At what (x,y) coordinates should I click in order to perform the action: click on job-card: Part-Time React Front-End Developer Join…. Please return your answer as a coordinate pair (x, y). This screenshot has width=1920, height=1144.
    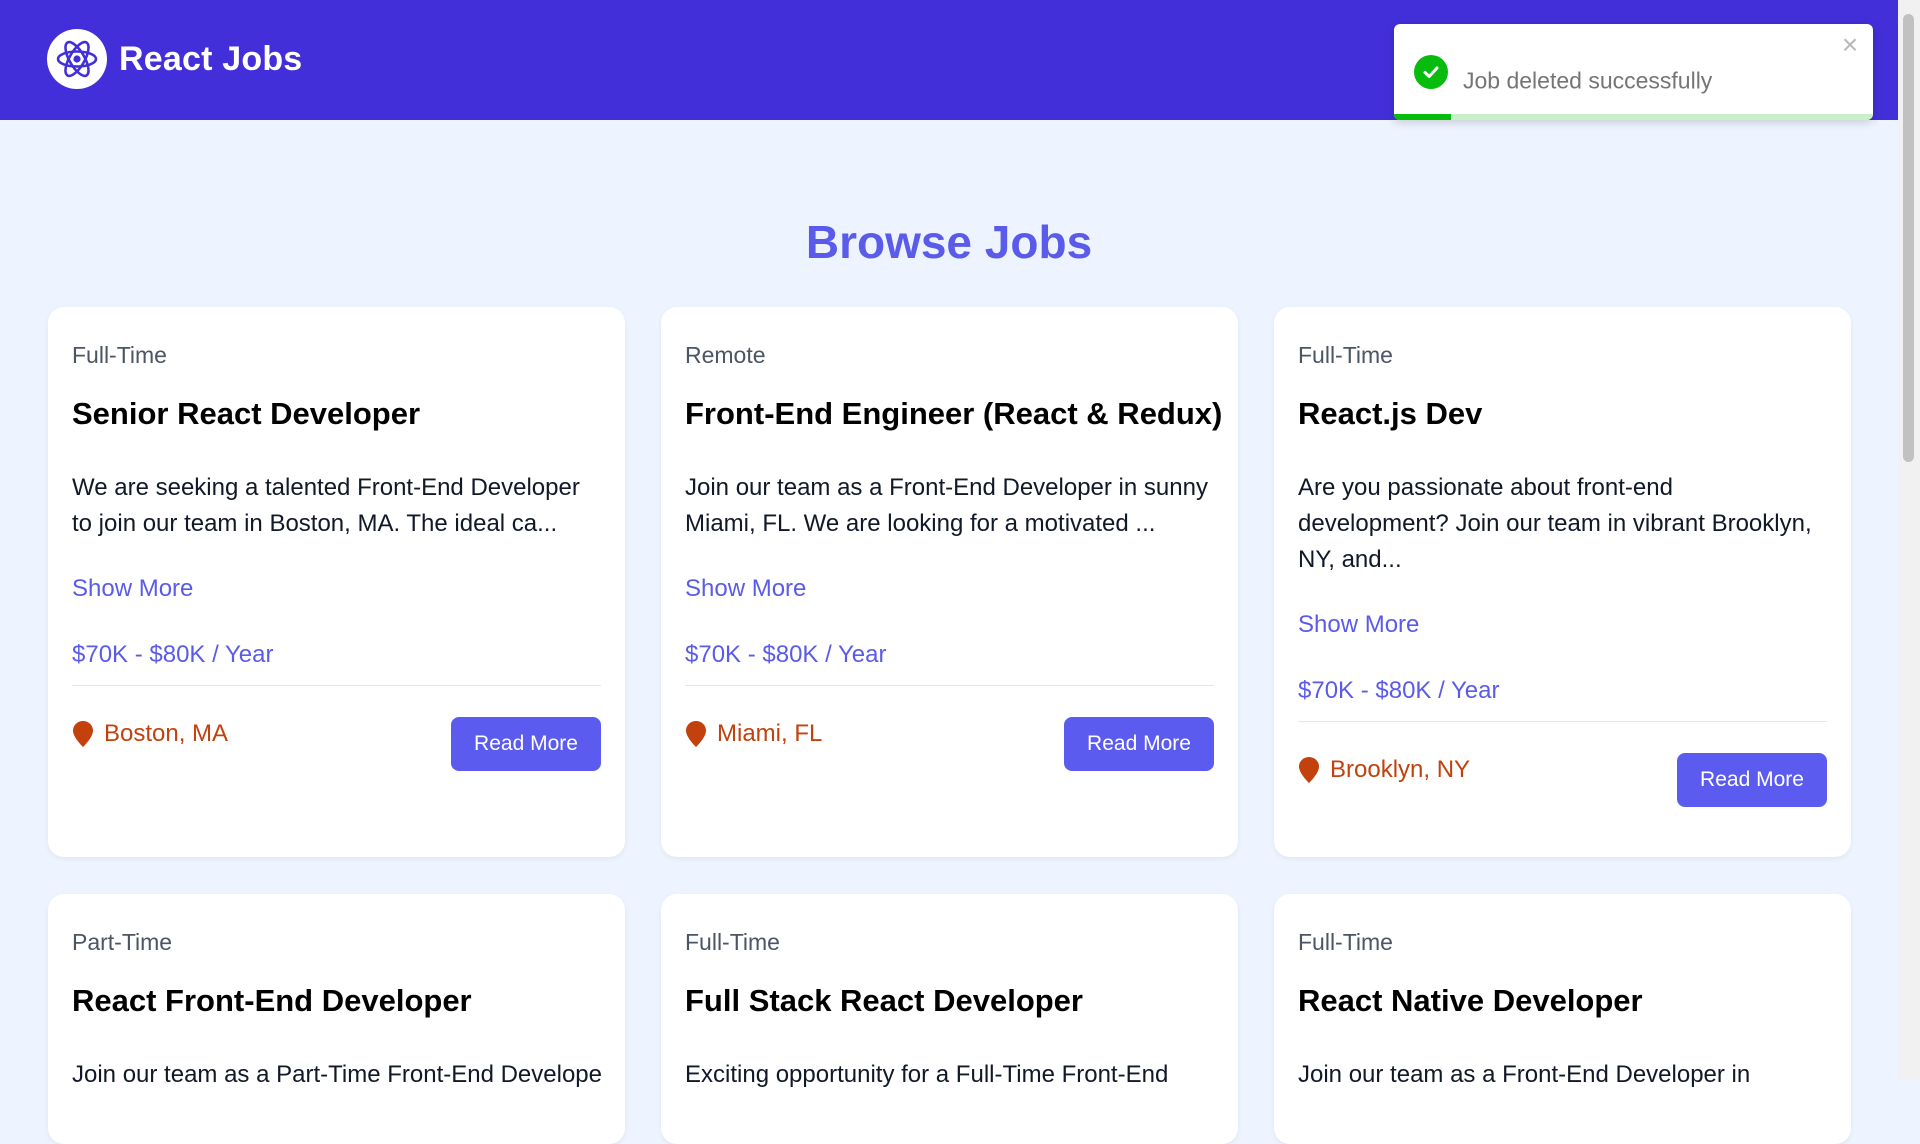
    Looking at the image, I should click on (336, 1019).